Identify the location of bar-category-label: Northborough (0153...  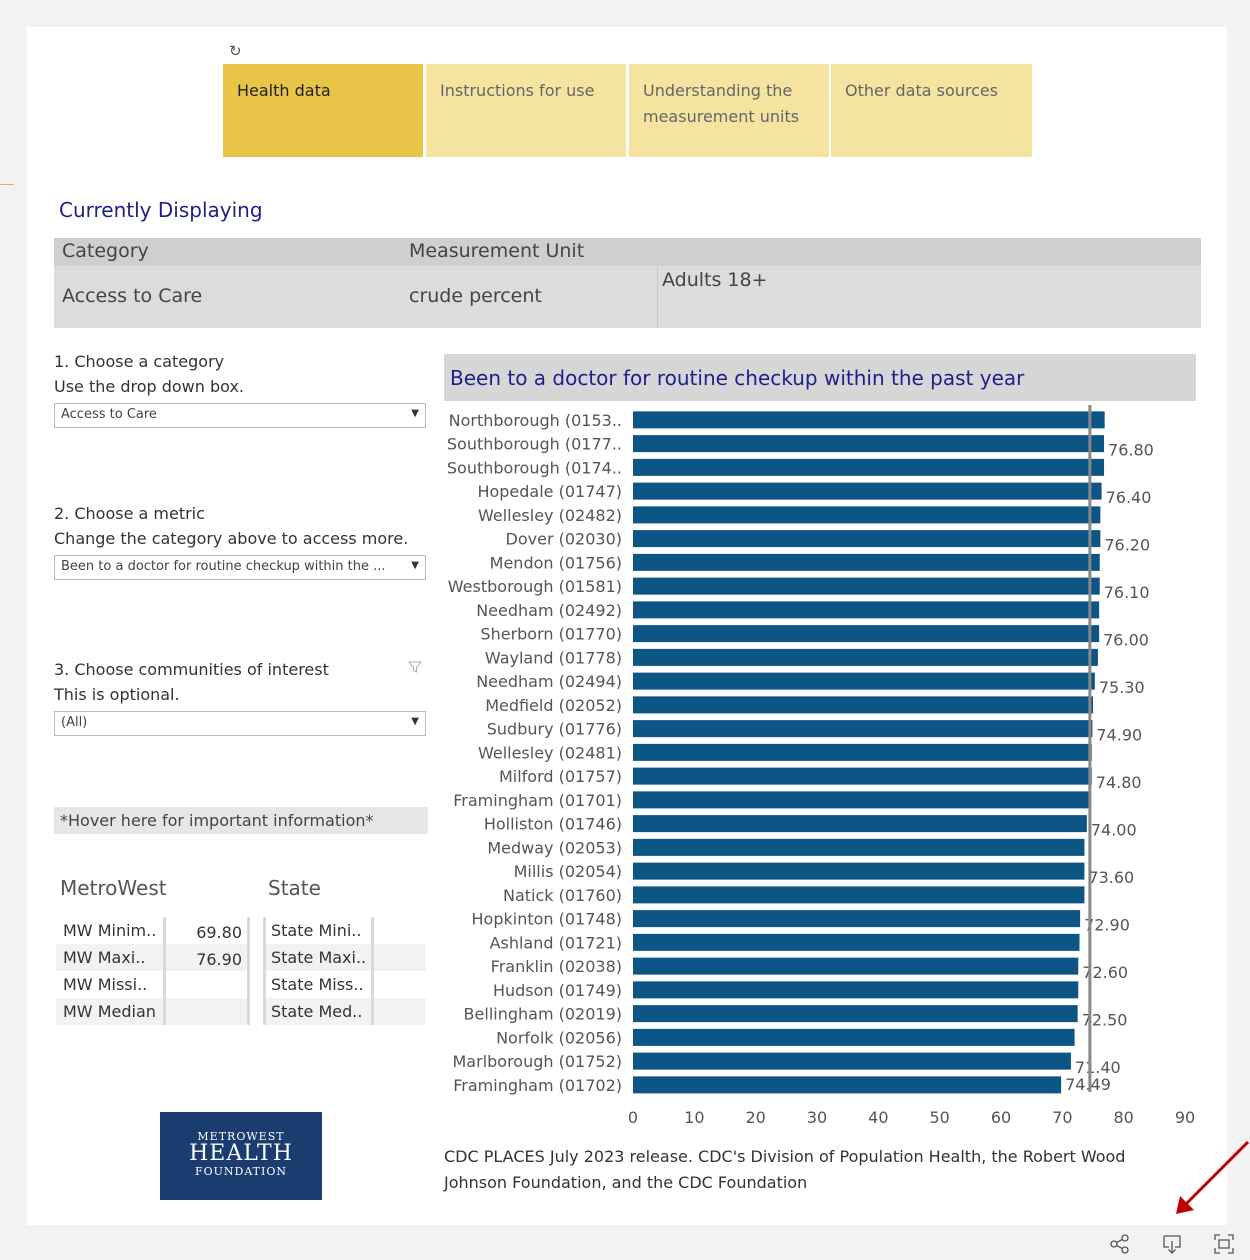
(535, 420).